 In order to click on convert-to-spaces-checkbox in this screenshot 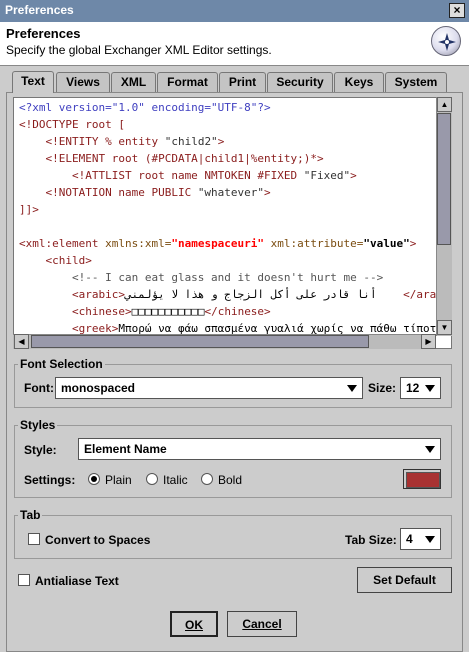, I will do `click(34, 539)`.